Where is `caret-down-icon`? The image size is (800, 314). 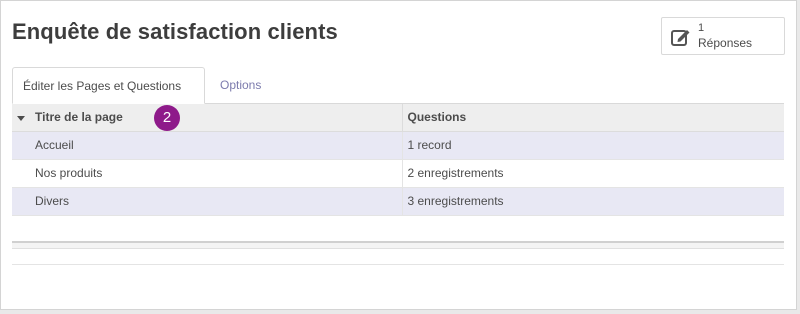
caret-down-icon is located at coordinates (21, 119).